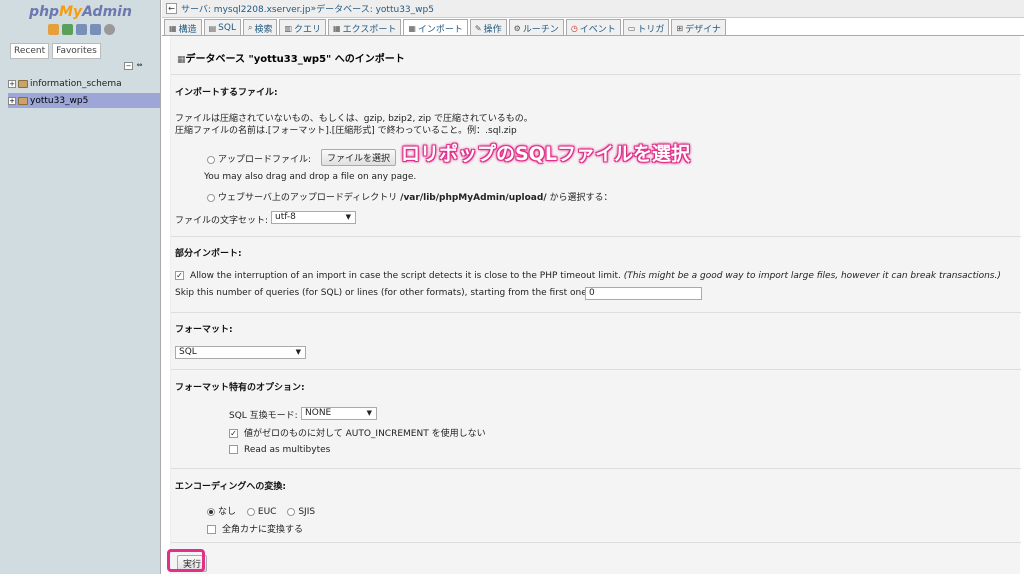 The image size is (1024, 574). I want to click on auto-increment-row: ✓ 値がゼロのものに対して AUTO_INCREMENT を使用しない, so click(357, 434).